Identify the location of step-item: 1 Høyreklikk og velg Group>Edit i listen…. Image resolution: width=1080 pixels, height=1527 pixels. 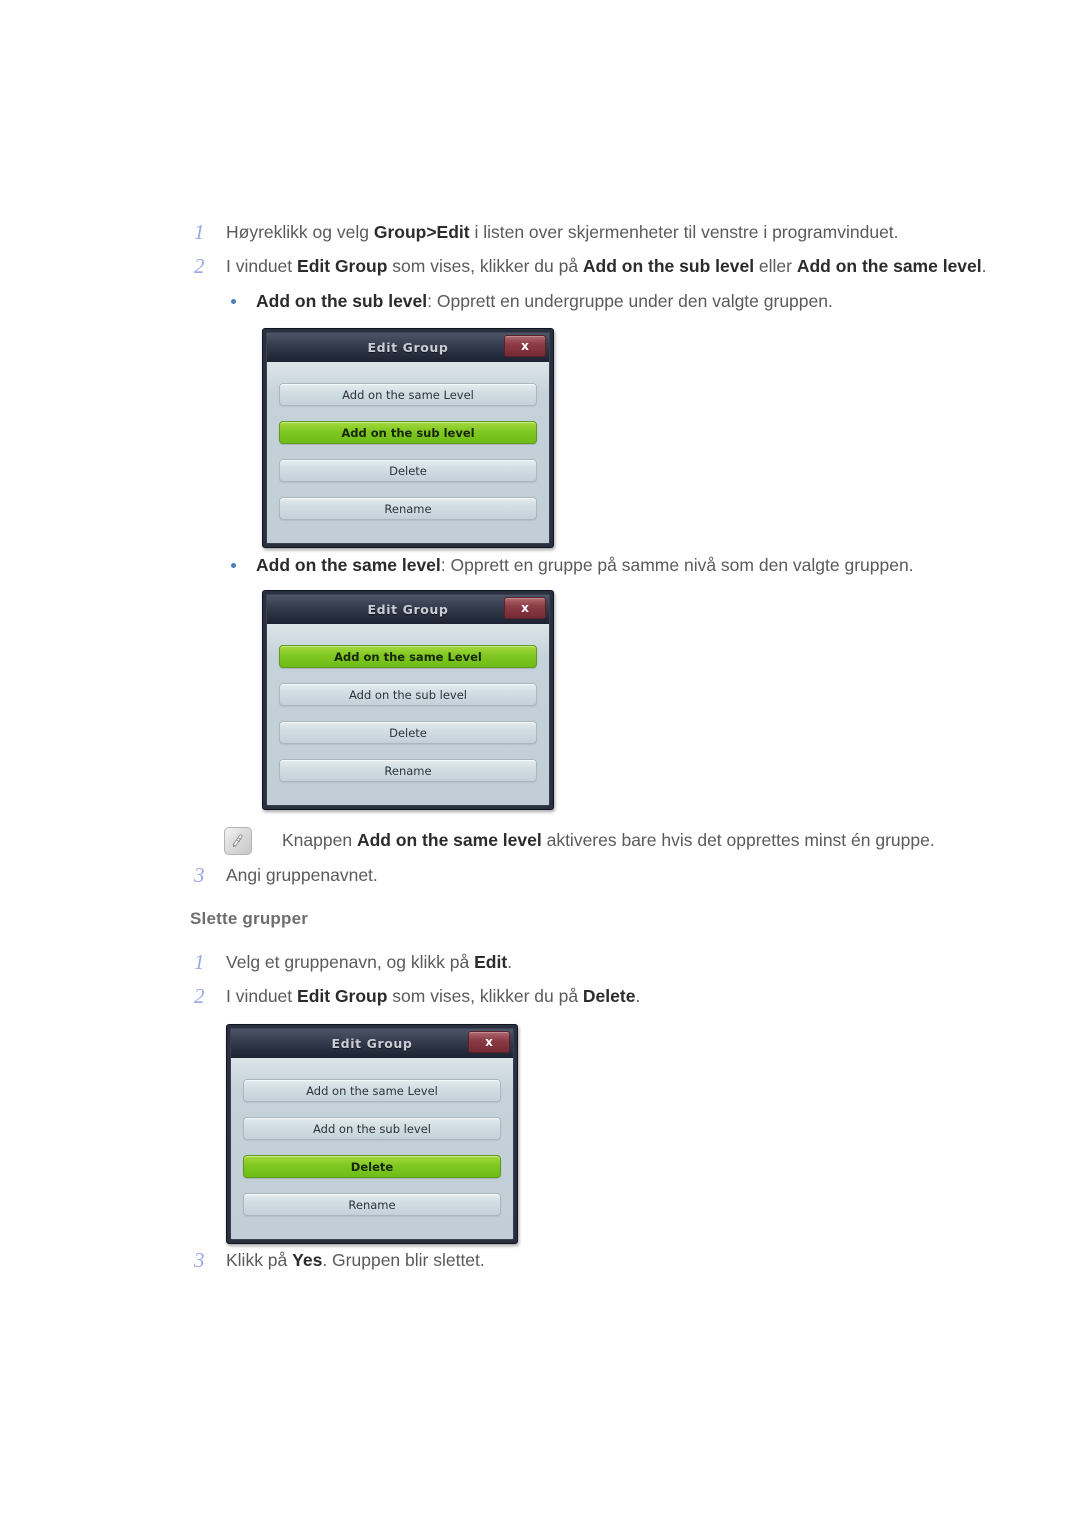
(544, 232).